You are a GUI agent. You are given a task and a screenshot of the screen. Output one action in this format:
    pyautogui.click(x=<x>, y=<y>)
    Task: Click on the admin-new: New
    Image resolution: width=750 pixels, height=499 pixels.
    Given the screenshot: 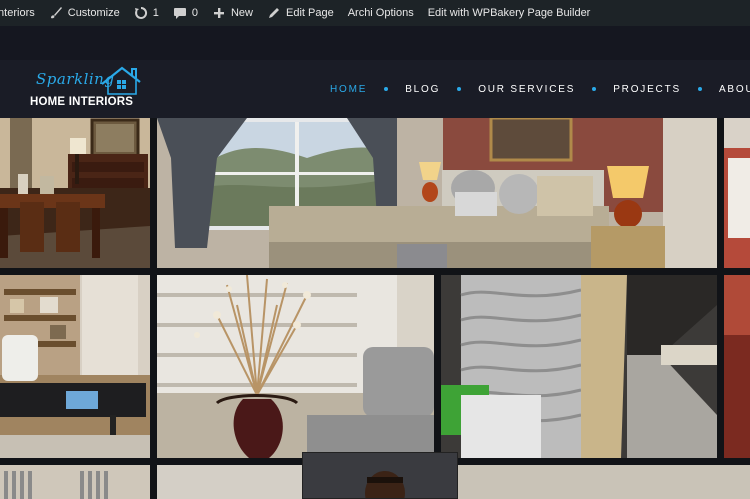 What is the action you would take?
    pyautogui.click(x=232, y=13)
    